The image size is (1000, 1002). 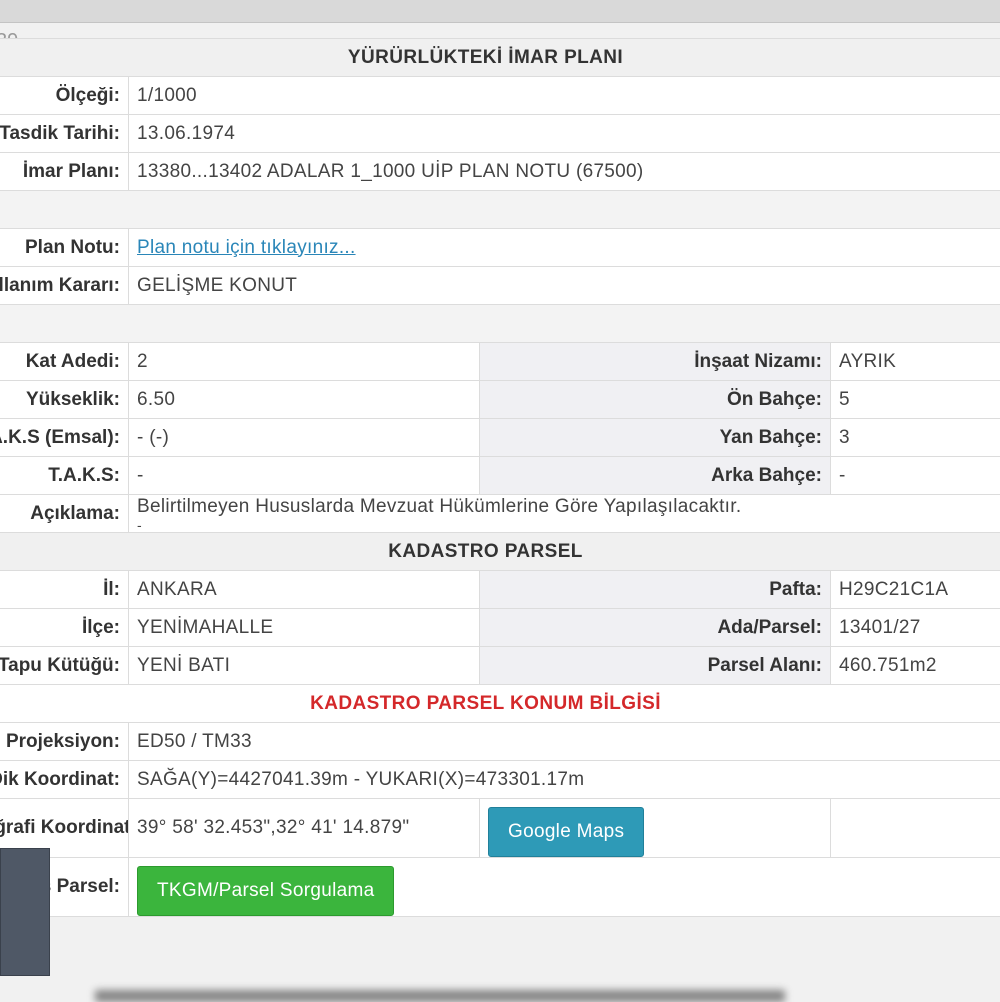 I want to click on kadastro-title: KADASTRO PARSEL, so click(x=500, y=552).